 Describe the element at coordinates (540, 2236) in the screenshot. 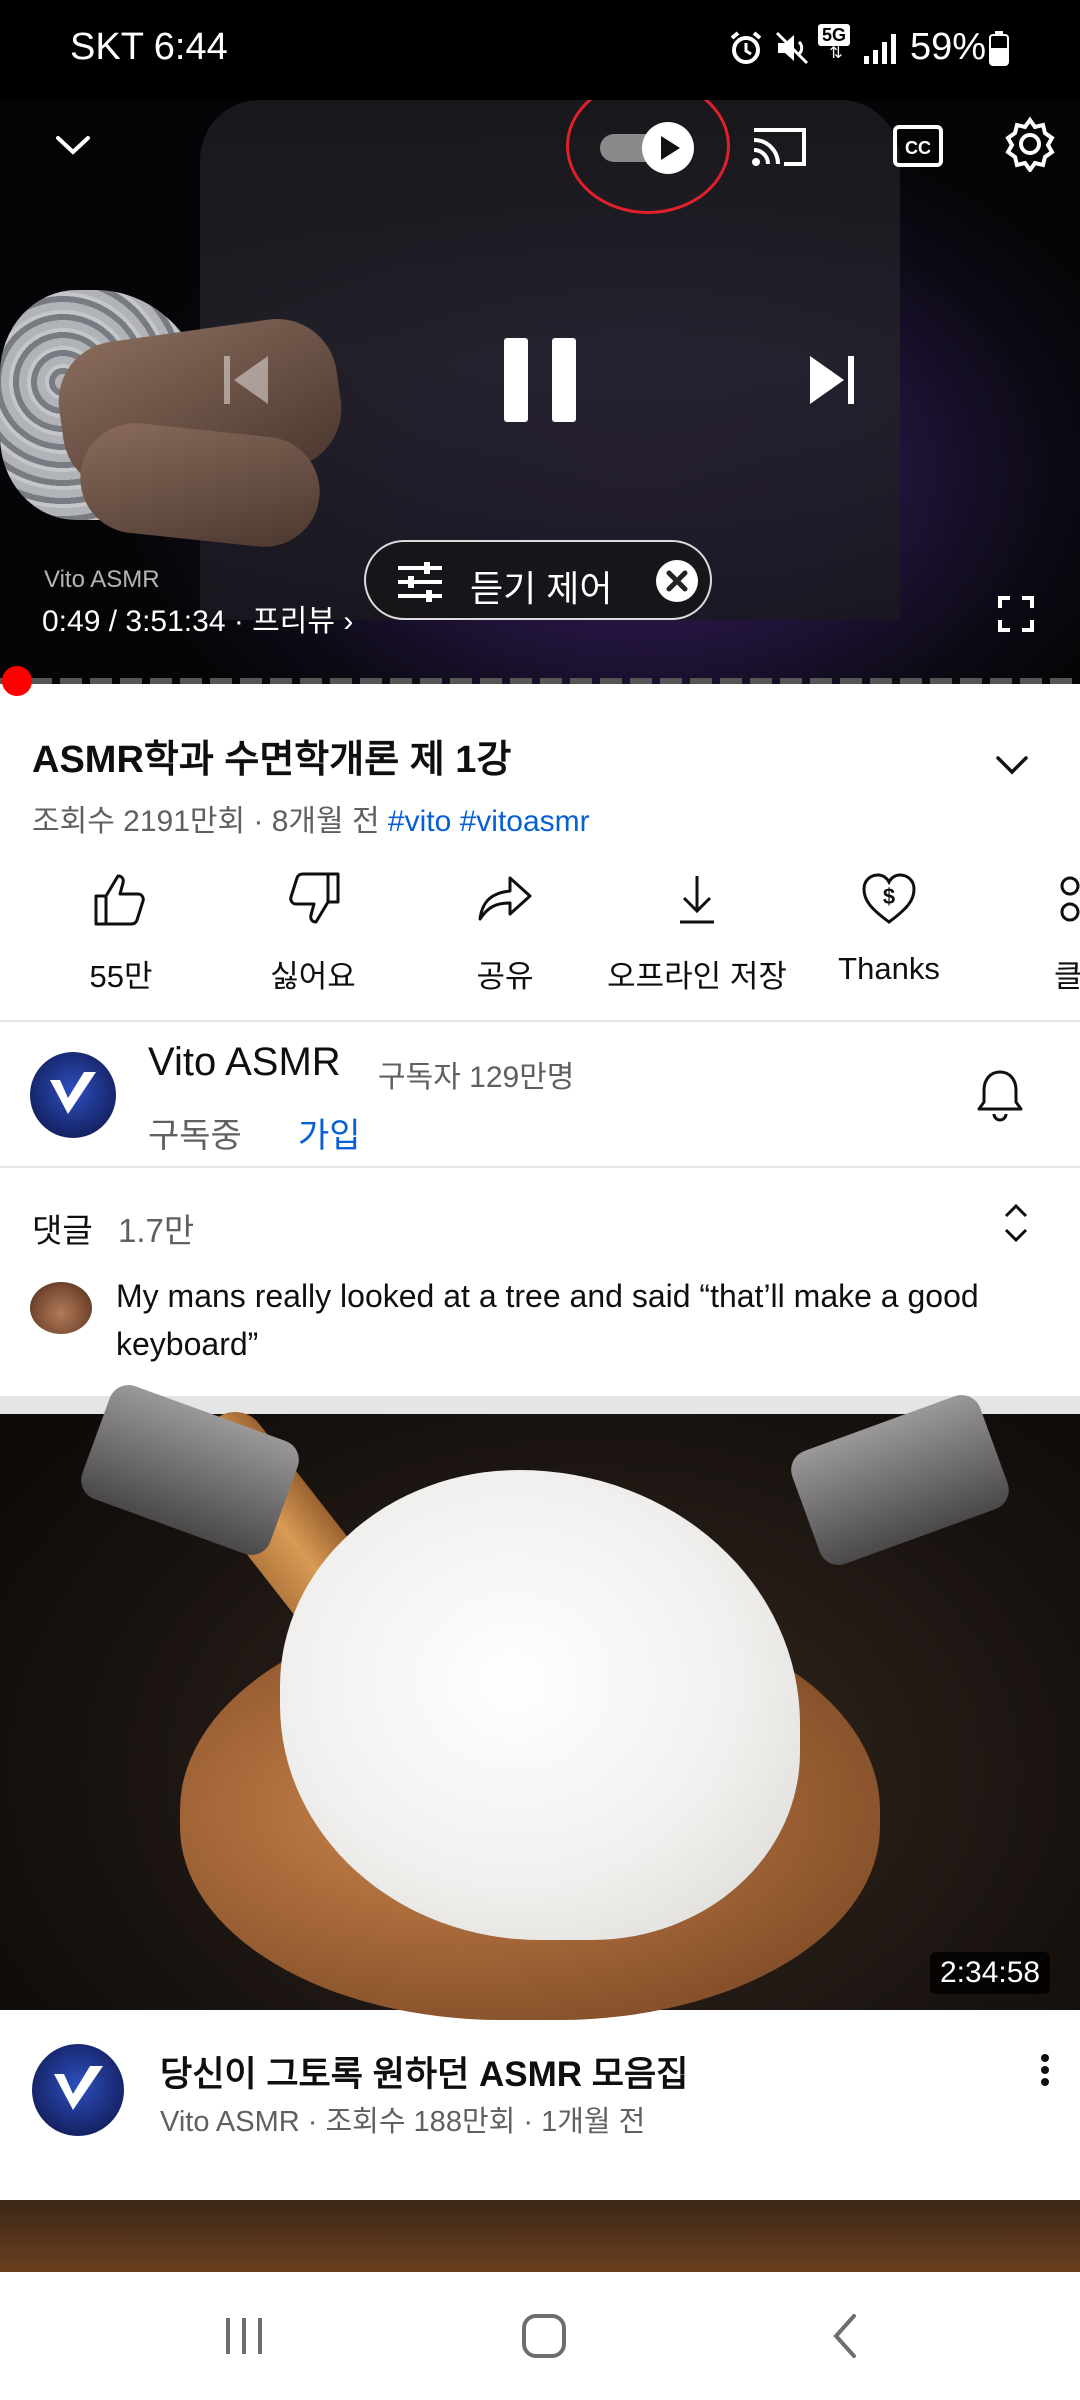

I see `next-recommended-thumbnail` at that location.